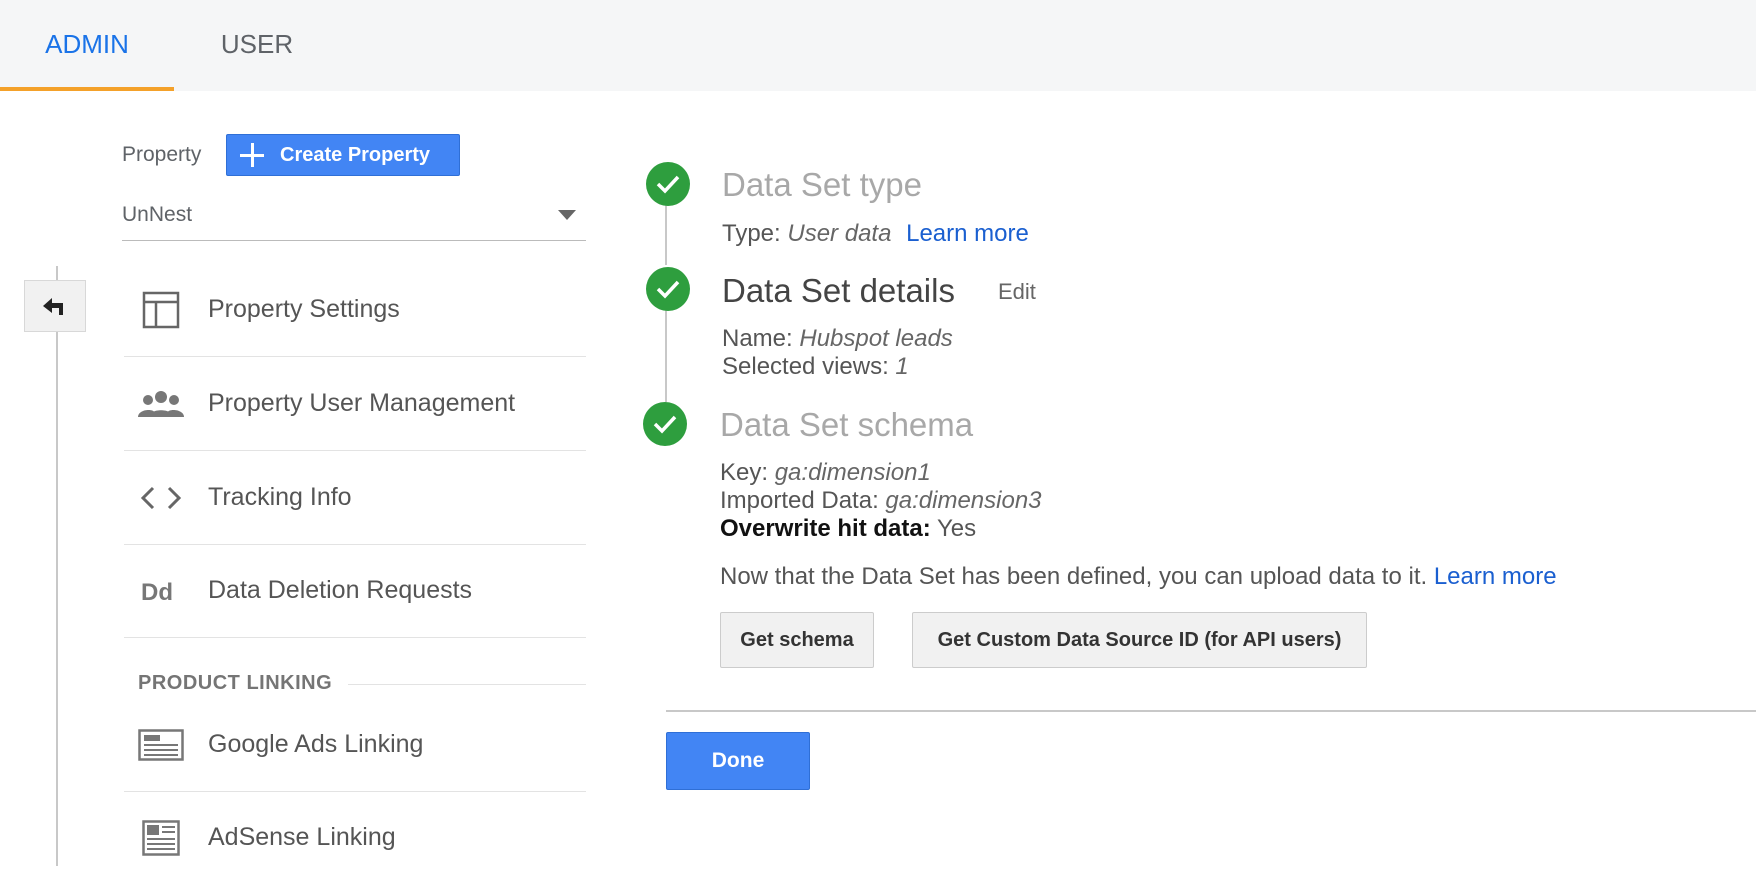 This screenshot has width=1756, height=884. I want to click on tab-user: USER, so click(257, 45).